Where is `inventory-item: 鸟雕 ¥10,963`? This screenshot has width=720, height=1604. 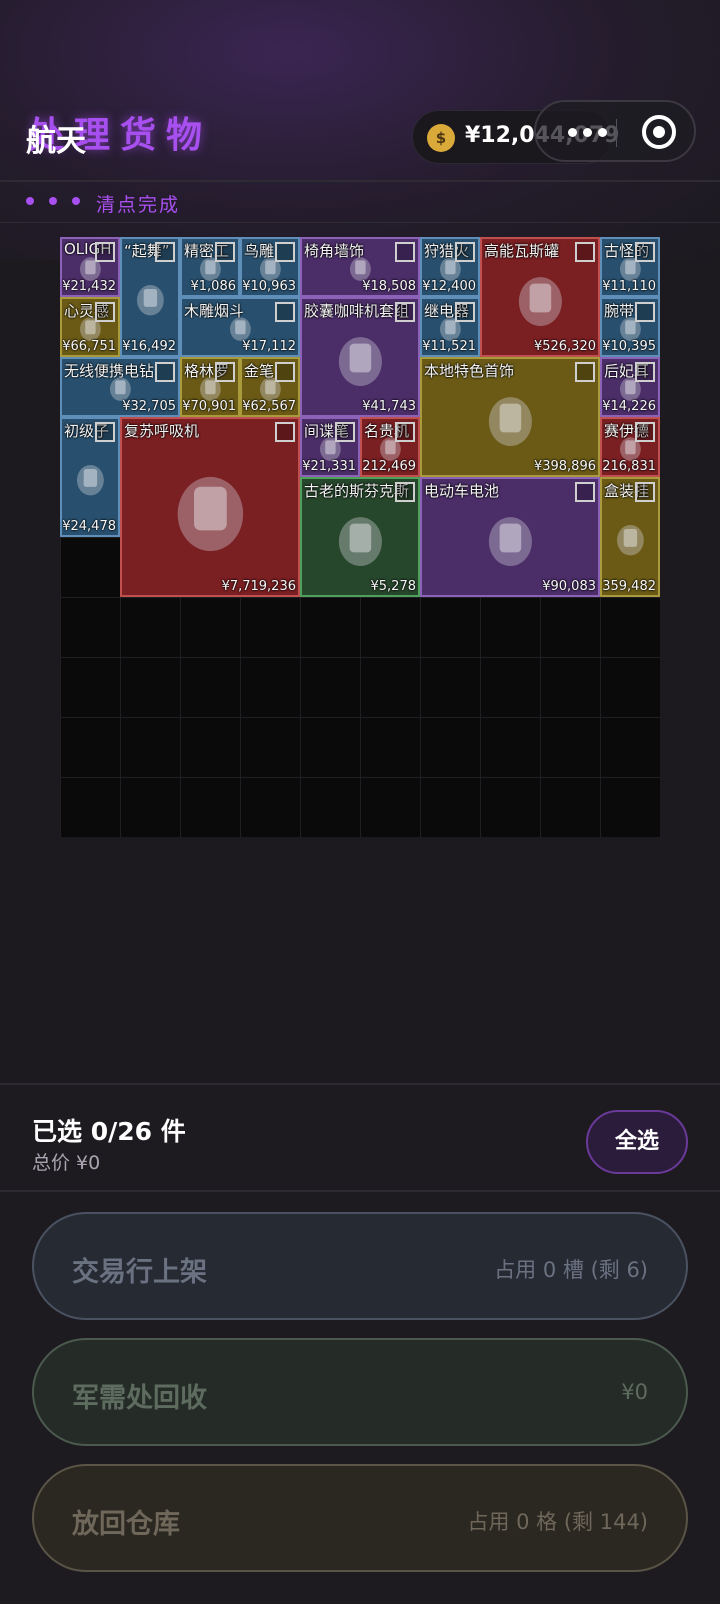 inventory-item: 鸟雕 ¥10,963 is located at coordinates (270, 267).